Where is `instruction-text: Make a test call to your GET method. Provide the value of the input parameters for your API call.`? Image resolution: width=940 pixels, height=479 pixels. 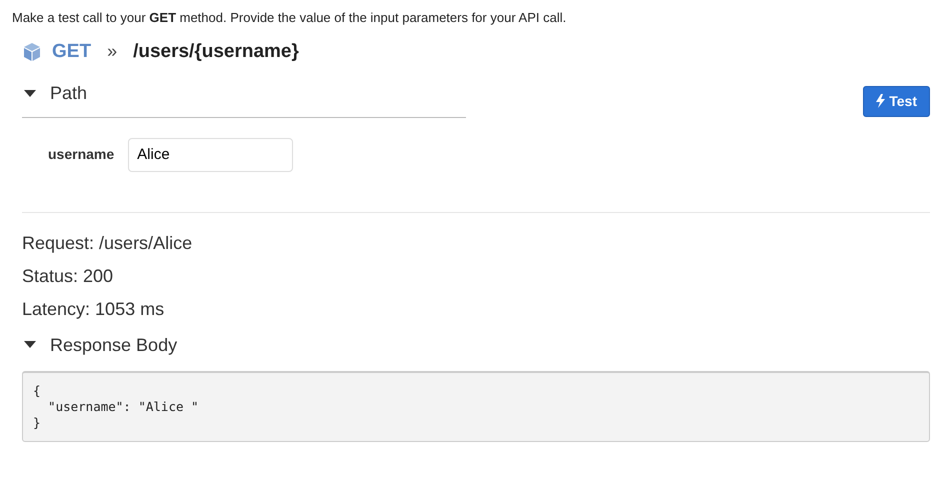
instruction-text: Make a test call to your GET method. Provide the value of the input parameters for your API call. is located at coordinates (290, 18).